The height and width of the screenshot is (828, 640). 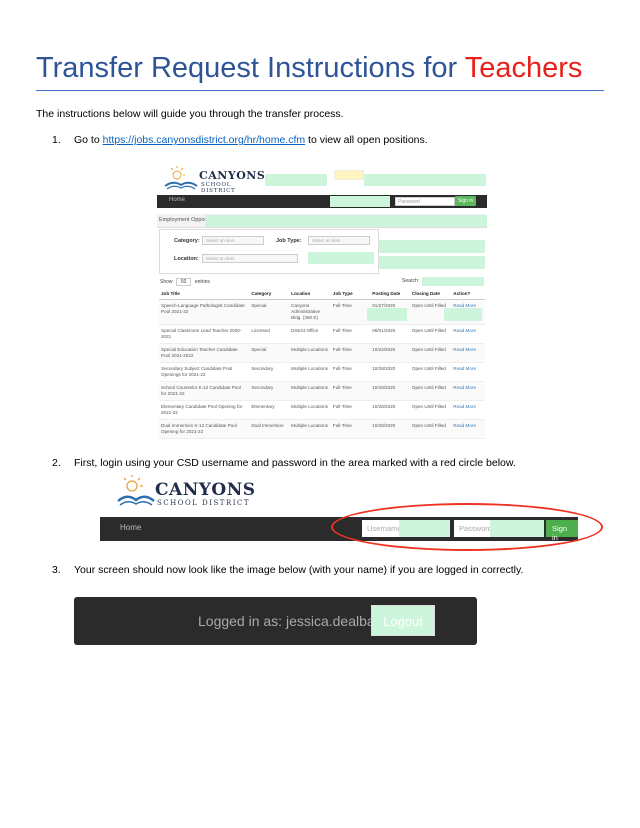 I want to click on title-highlight: Teachers, so click(x=523, y=68).